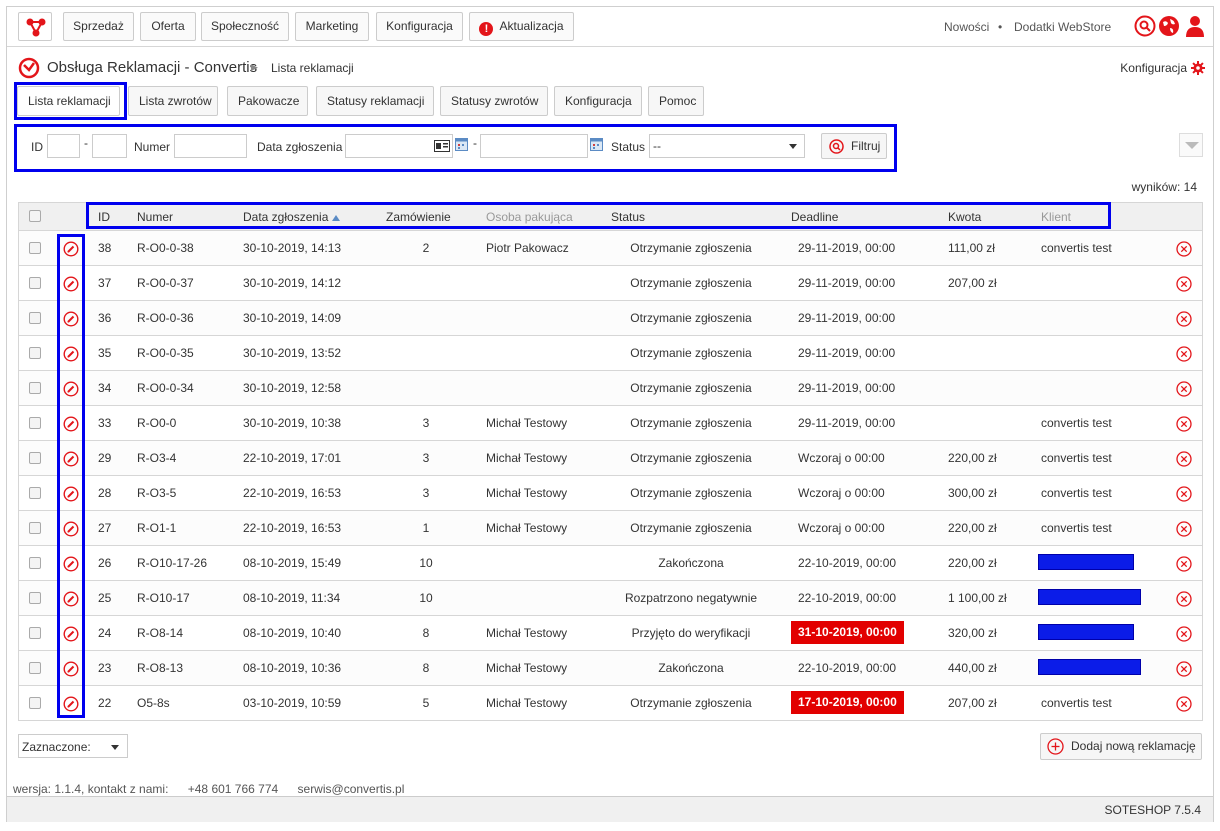 The height and width of the screenshot is (831, 1220). Describe the element at coordinates (598, 101) in the screenshot. I see `tab-konfiguracja: Konfiguracja` at that location.